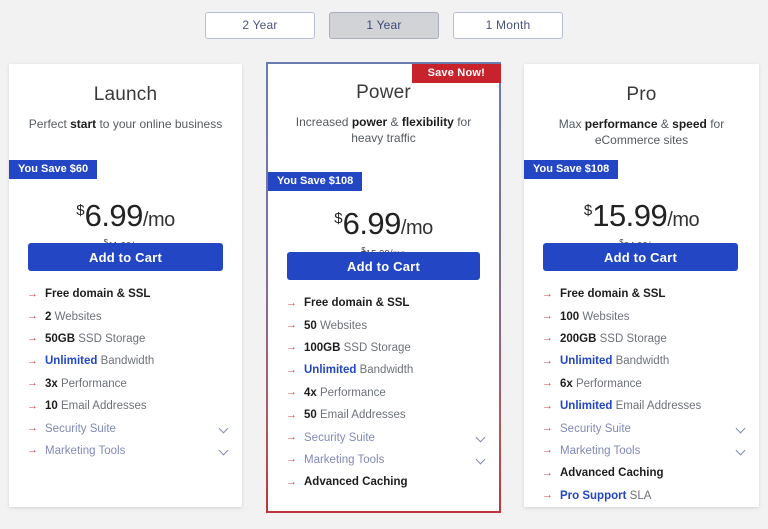  I want to click on feature-label: 6x Performance, so click(601, 383).